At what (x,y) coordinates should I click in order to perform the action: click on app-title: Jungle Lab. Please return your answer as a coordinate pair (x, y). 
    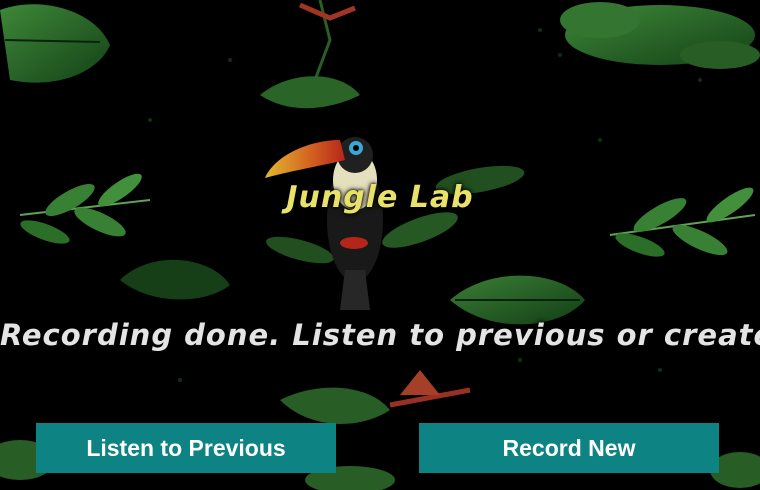
    Looking at the image, I should click on (380, 197).